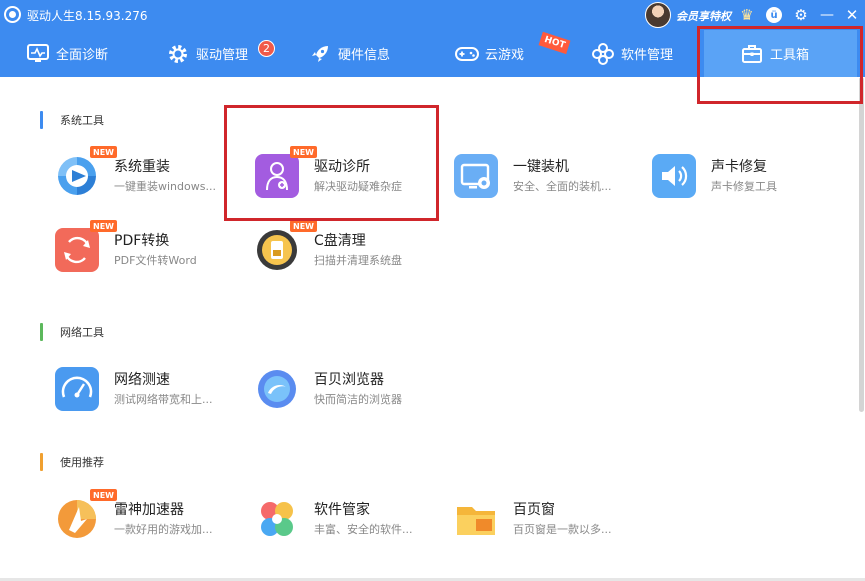 The height and width of the screenshot is (581, 865). What do you see at coordinates (340, 241) in the screenshot?
I see `tool-name: C盘清理` at bounding box center [340, 241].